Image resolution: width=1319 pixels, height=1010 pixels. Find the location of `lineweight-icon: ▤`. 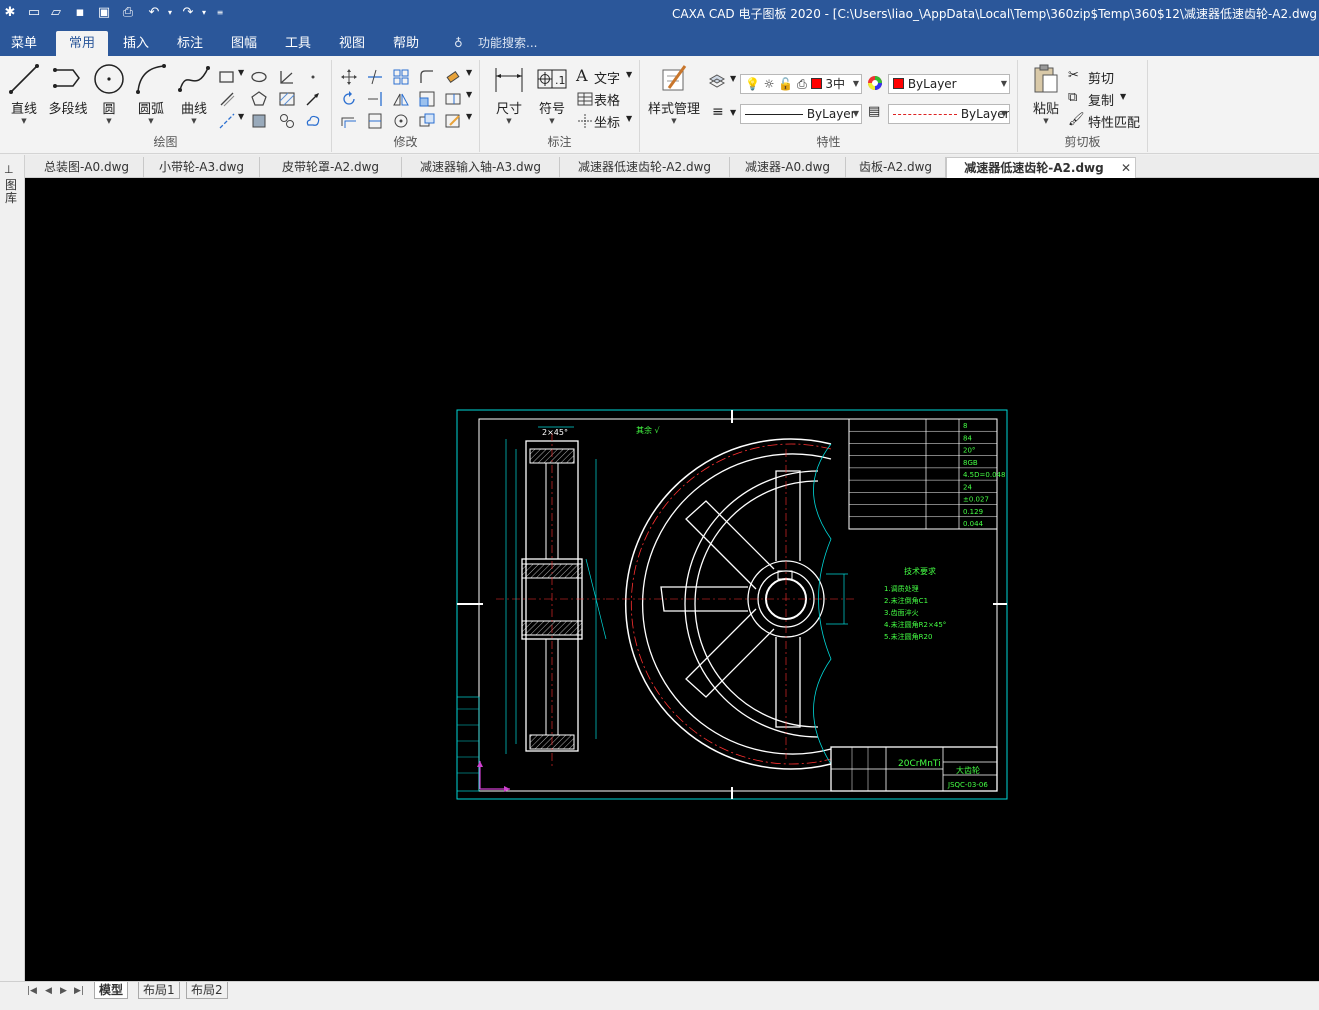

lineweight-icon: ▤ is located at coordinates (874, 111).